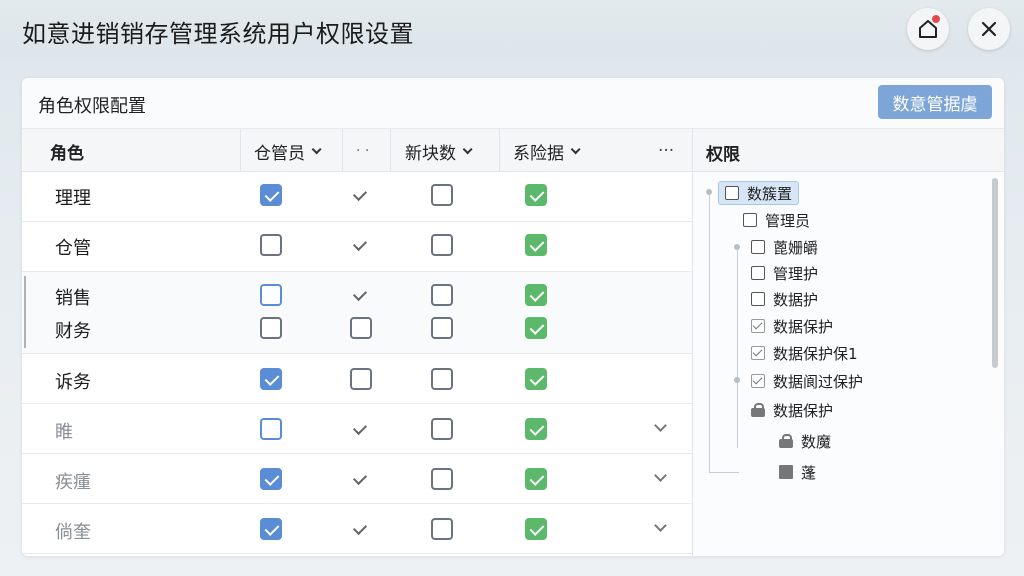 This screenshot has width=1024, height=576. I want to click on header-col4-label: 系险据, so click(538, 153).